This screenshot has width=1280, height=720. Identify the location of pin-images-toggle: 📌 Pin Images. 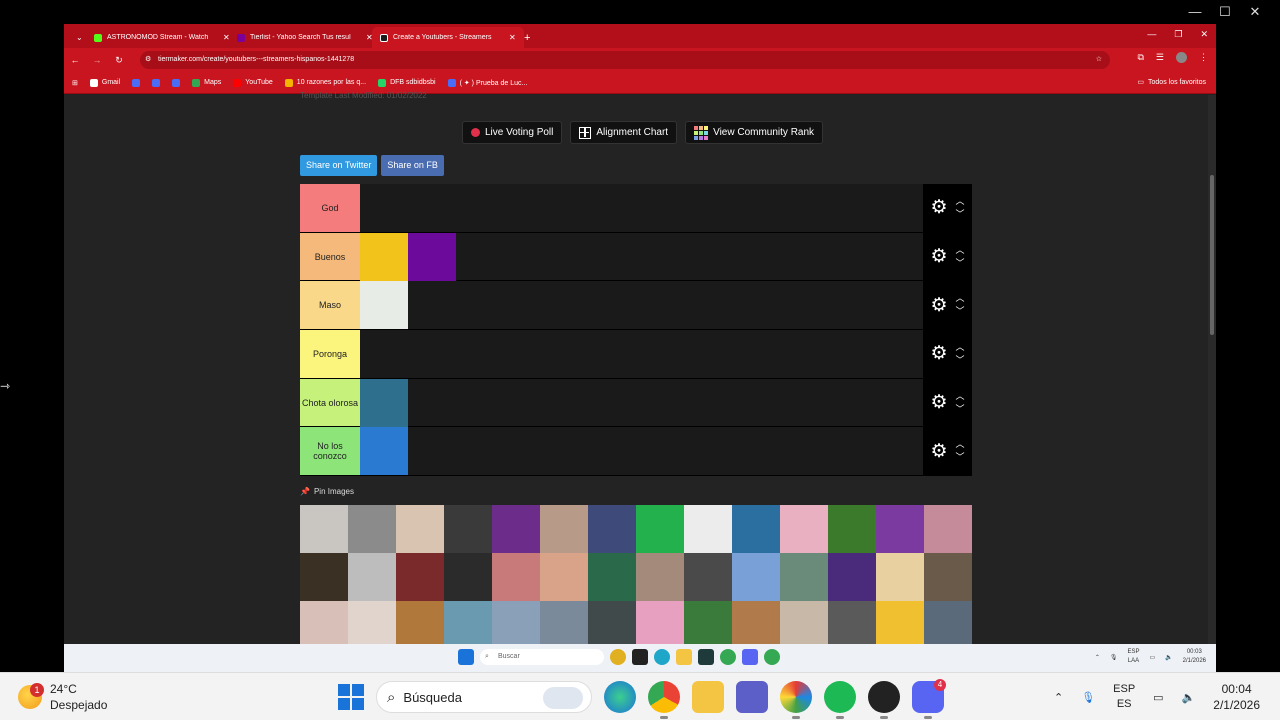
(327, 491).